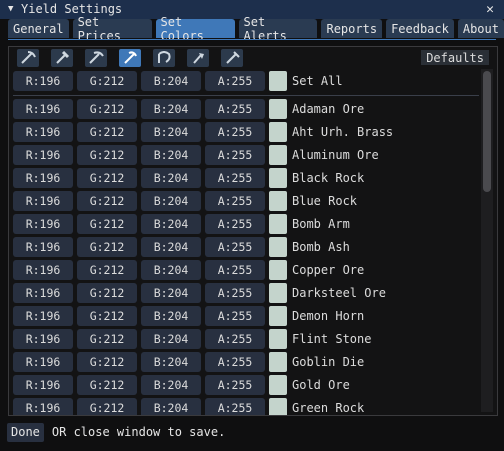 The width and height of the screenshot is (504, 451). I want to click on axe-icon, so click(198, 58).